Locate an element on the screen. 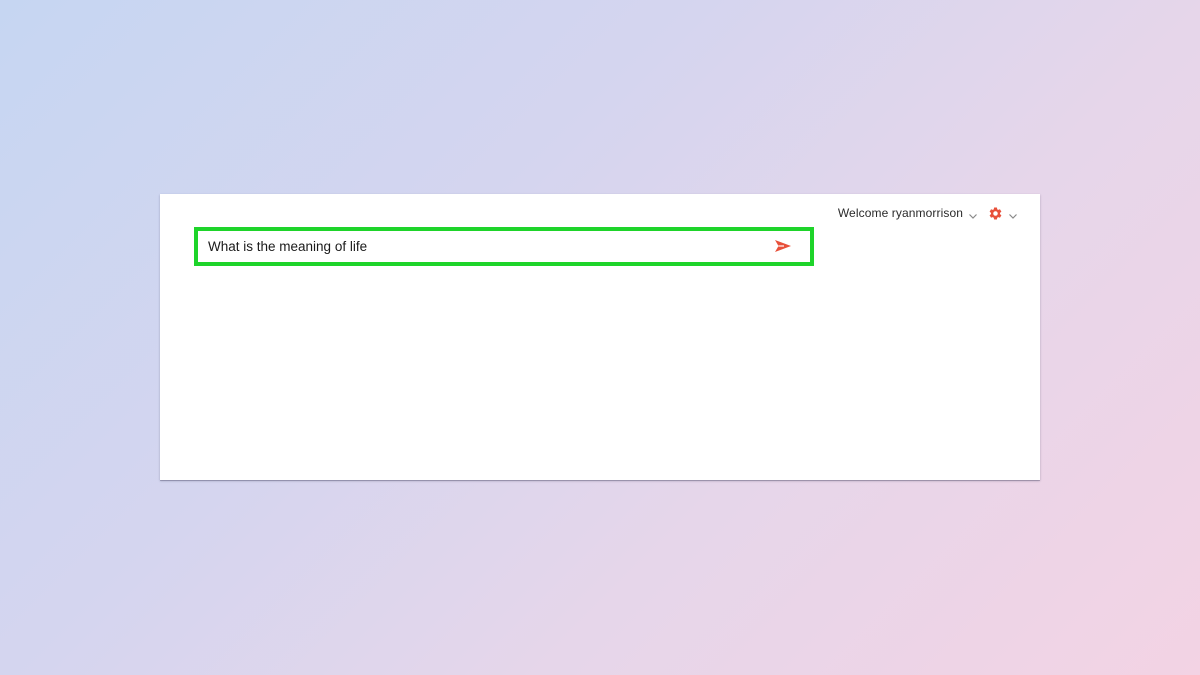 The image size is (1200, 675). welcome-label: Welcome ryanmorrison is located at coordinates (900, 213).